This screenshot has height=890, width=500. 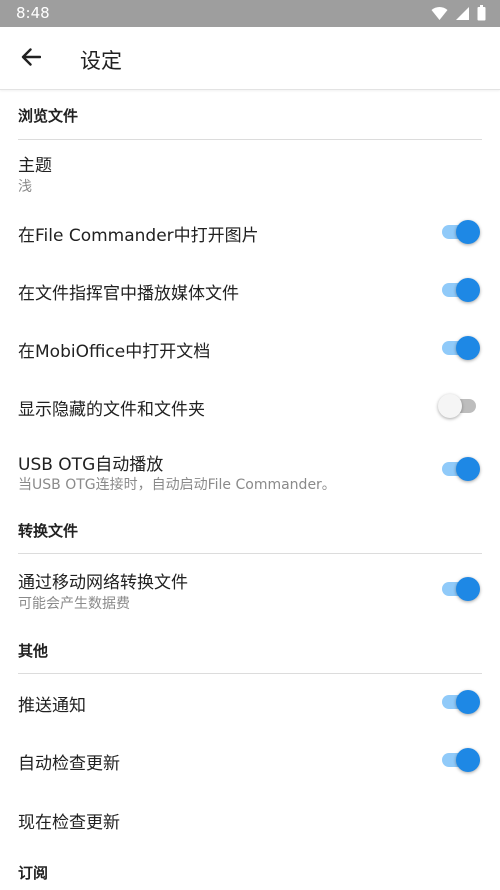 I want to click on signal-icon, so click(x=462, y=15).